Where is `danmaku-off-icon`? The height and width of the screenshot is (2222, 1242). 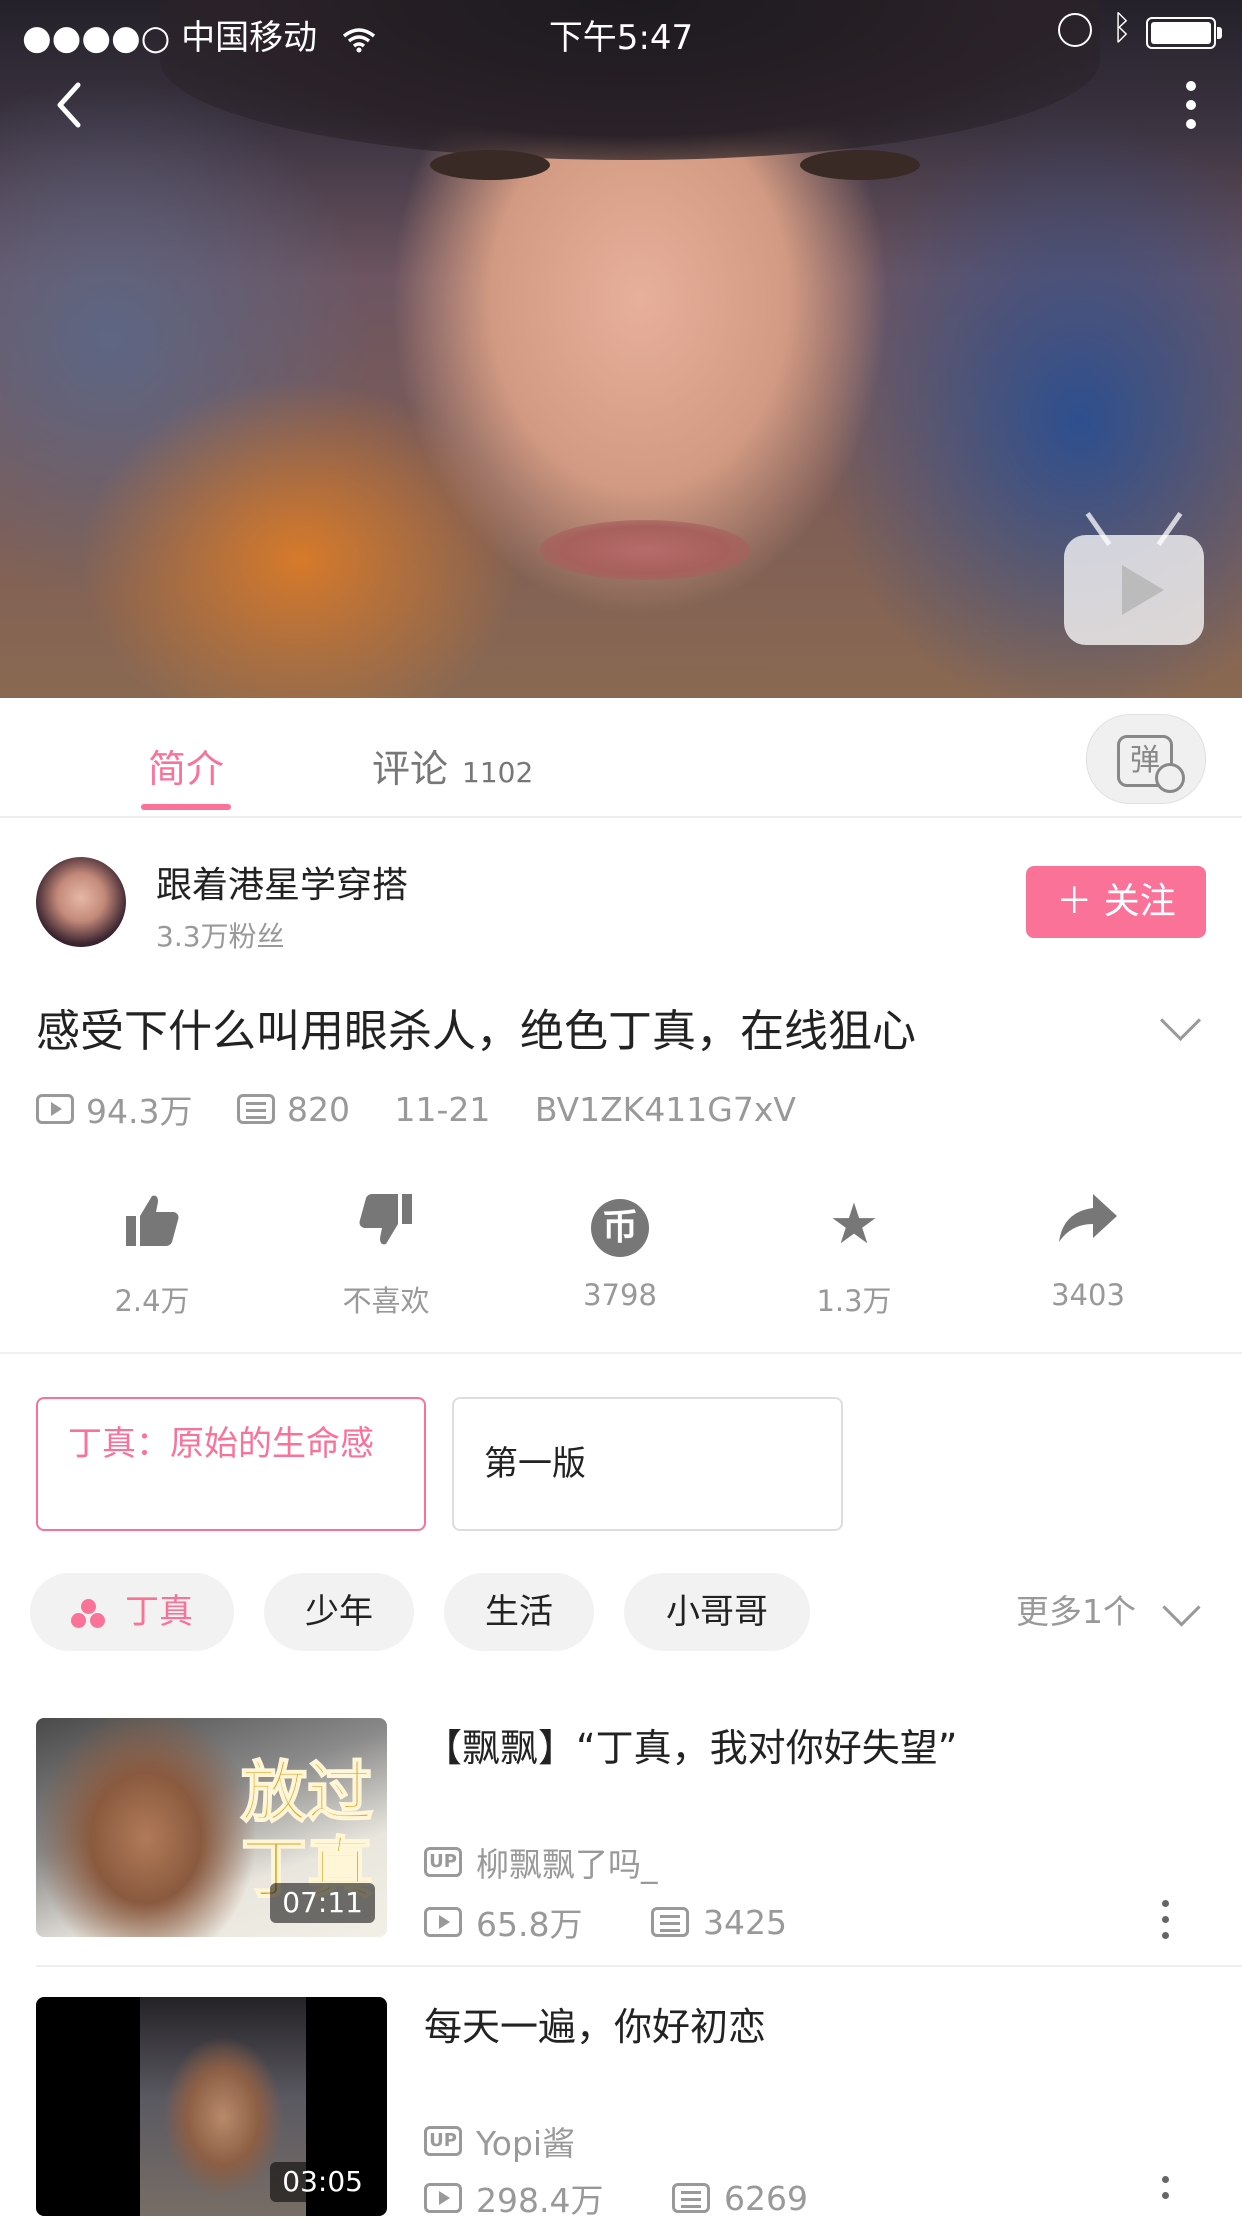 danmaku-off-icon is located at coordinates (1170, 778).